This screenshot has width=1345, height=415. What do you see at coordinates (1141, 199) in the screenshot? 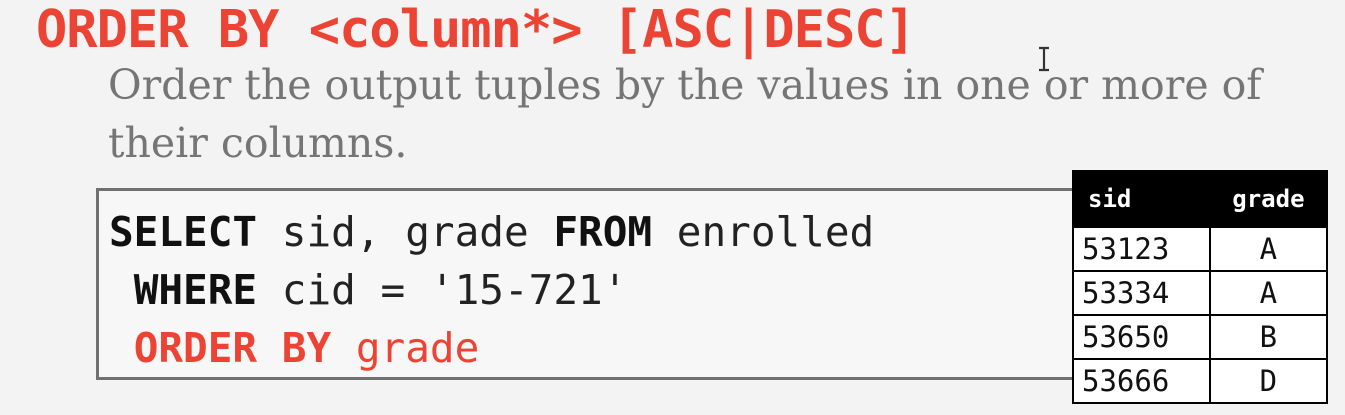
I see `column-header-sid: sid` at bounding box center [1141, 199].